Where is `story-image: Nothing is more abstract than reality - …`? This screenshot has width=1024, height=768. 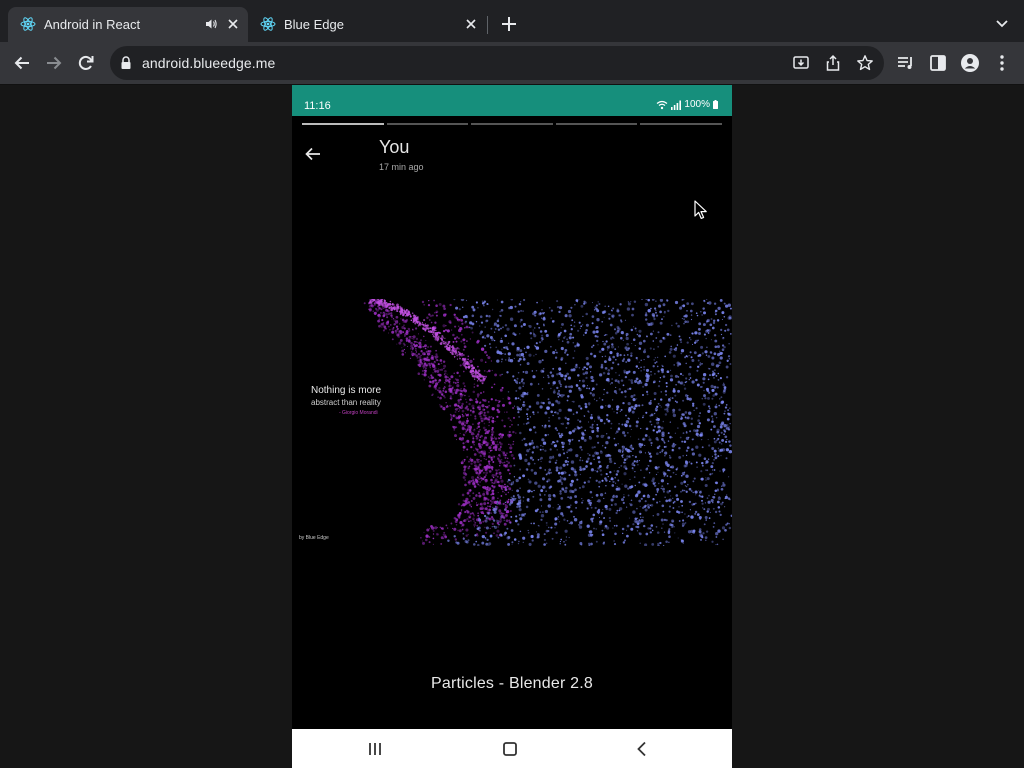
story-image: Nothing is more abstract than reality - … is located at coordinates (512, 422).